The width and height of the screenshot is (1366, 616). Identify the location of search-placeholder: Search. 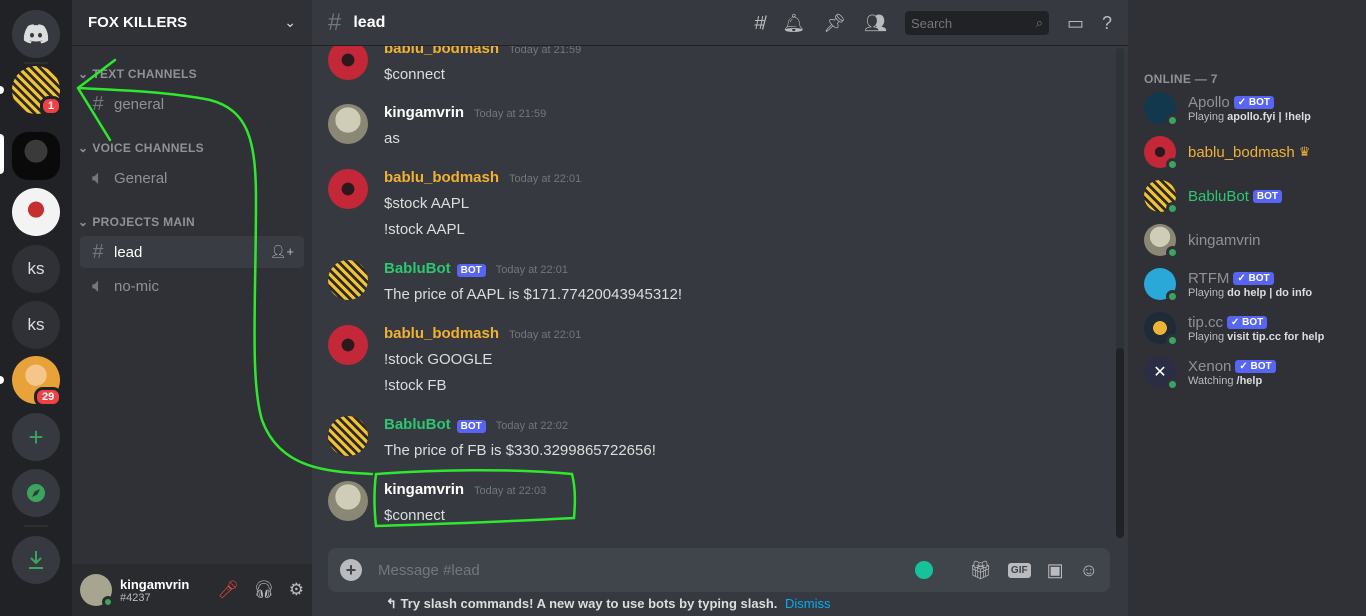
(931, 23).